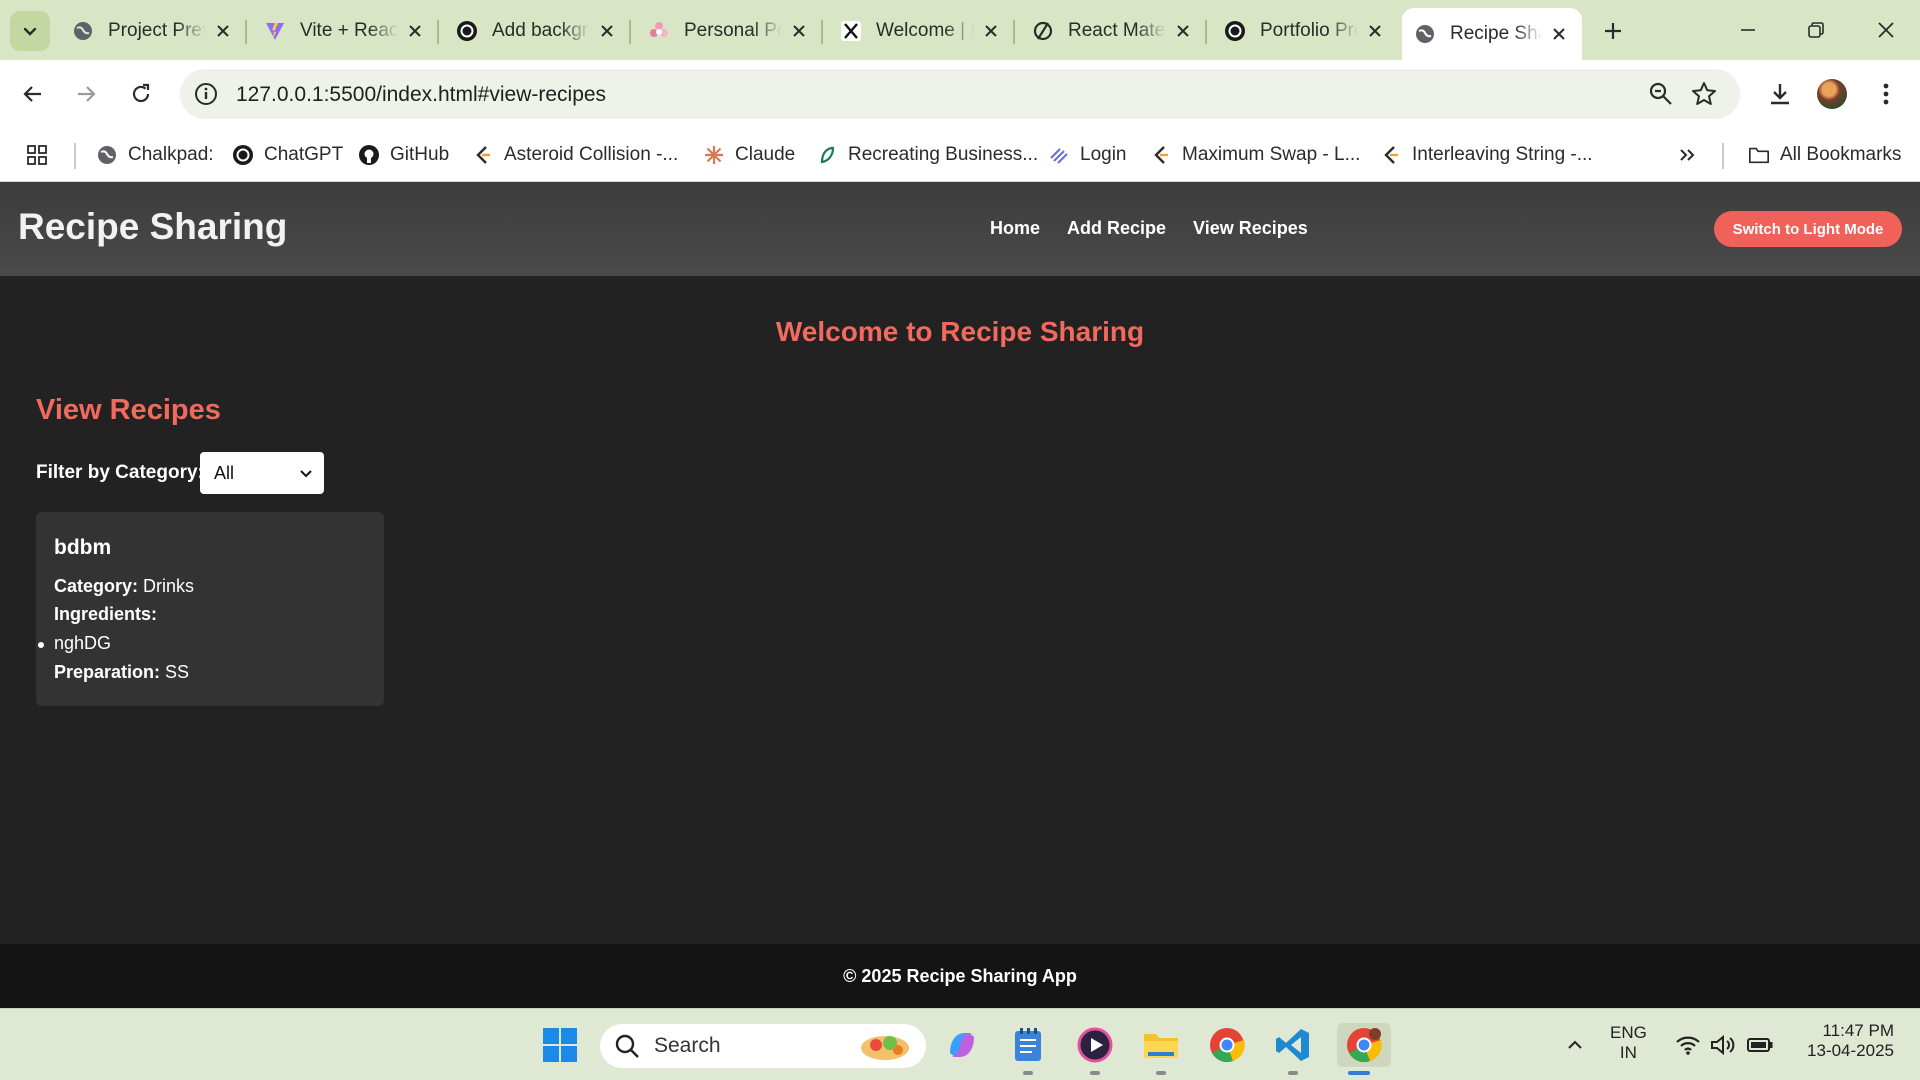  What do you see at coordinates (1780, 94) in the screenshot?
I see `downloads-button` at bounding box center [1780, 94].